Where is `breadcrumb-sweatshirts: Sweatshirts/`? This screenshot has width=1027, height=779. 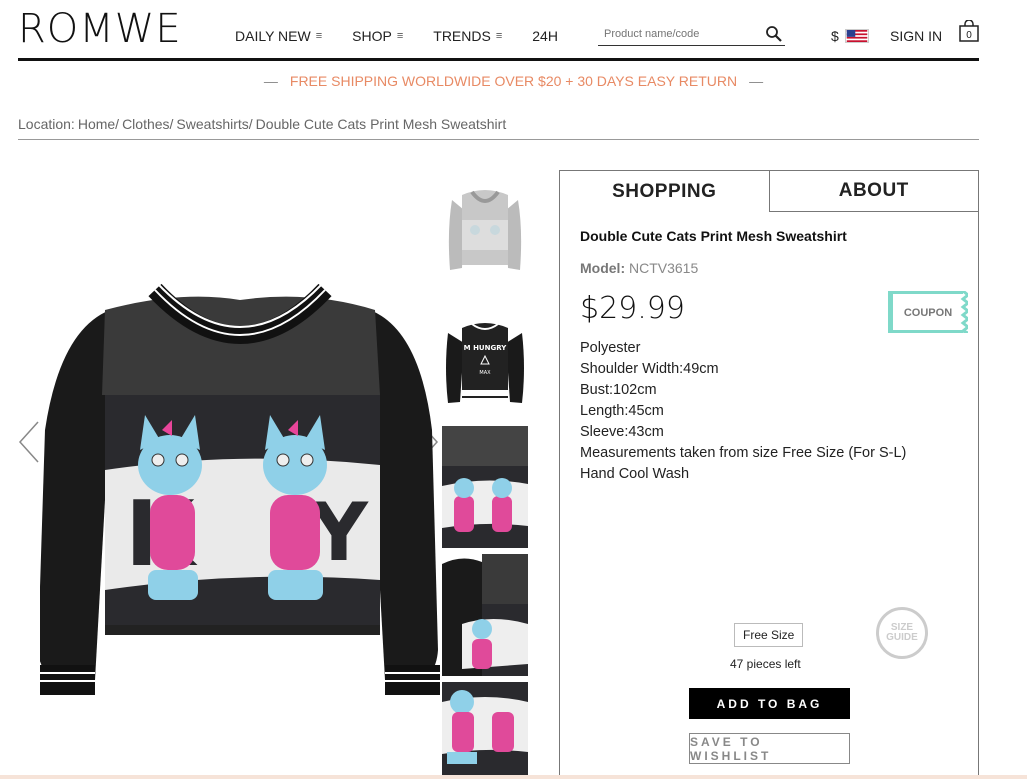 breadcrumb-sweatshirts: Sweatshirts/ is located at coordinates (214, 124).